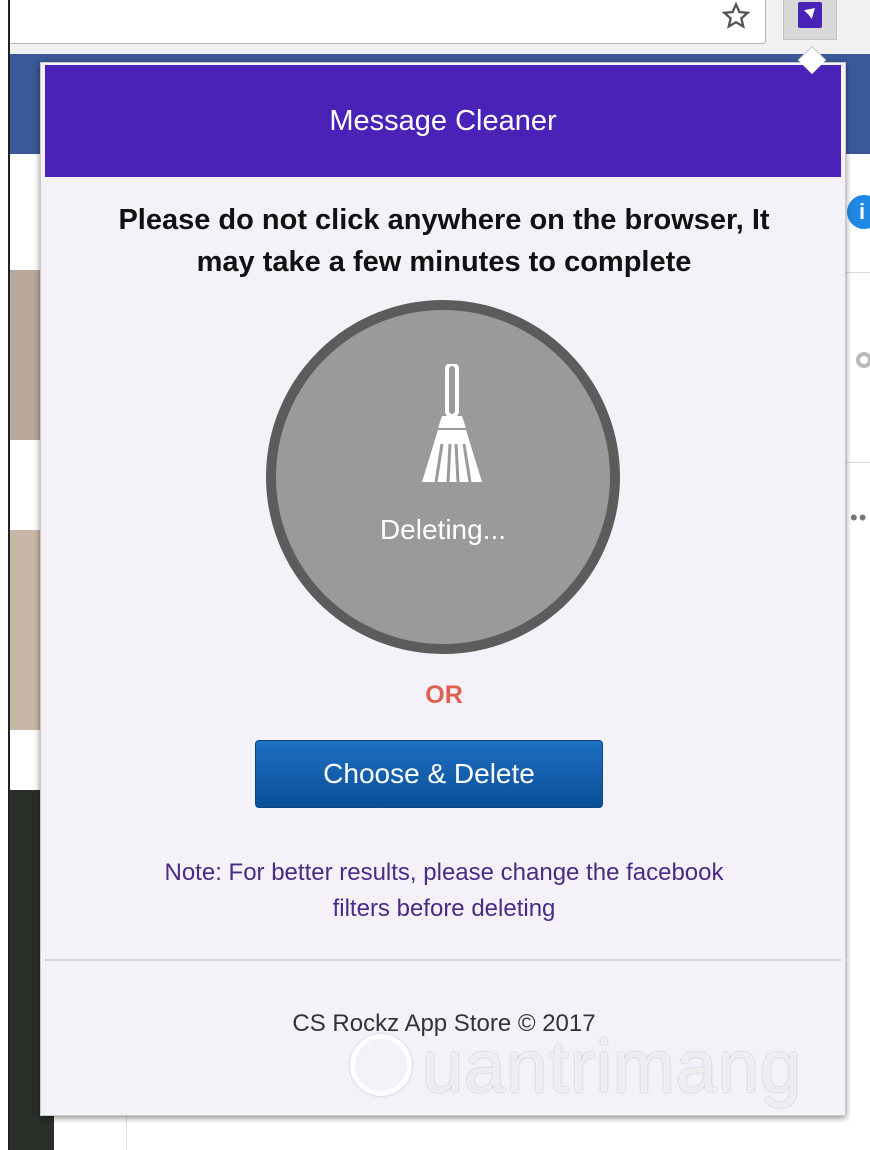 This screenshot has height=1150, width=870. I want to click on choose-and-delete-button: Choose & Delete, so click(429, 774).